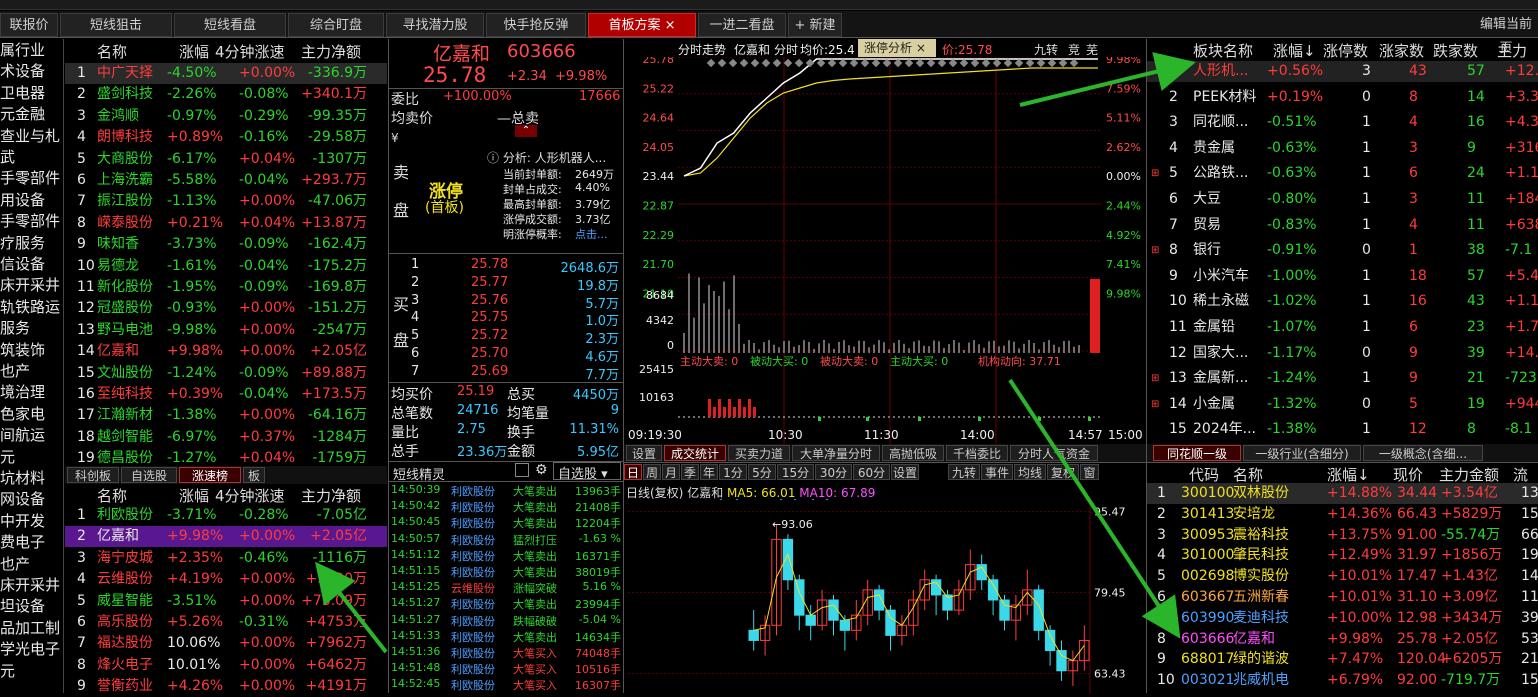 The width and height of the screenshot is (1538, 697). Describe the element at coordinates (1342, 639) in the screenshot. I see `table-row: 8 603666 亿嘉和 +9.98% 25.78 +2.05亿 53` at that location.